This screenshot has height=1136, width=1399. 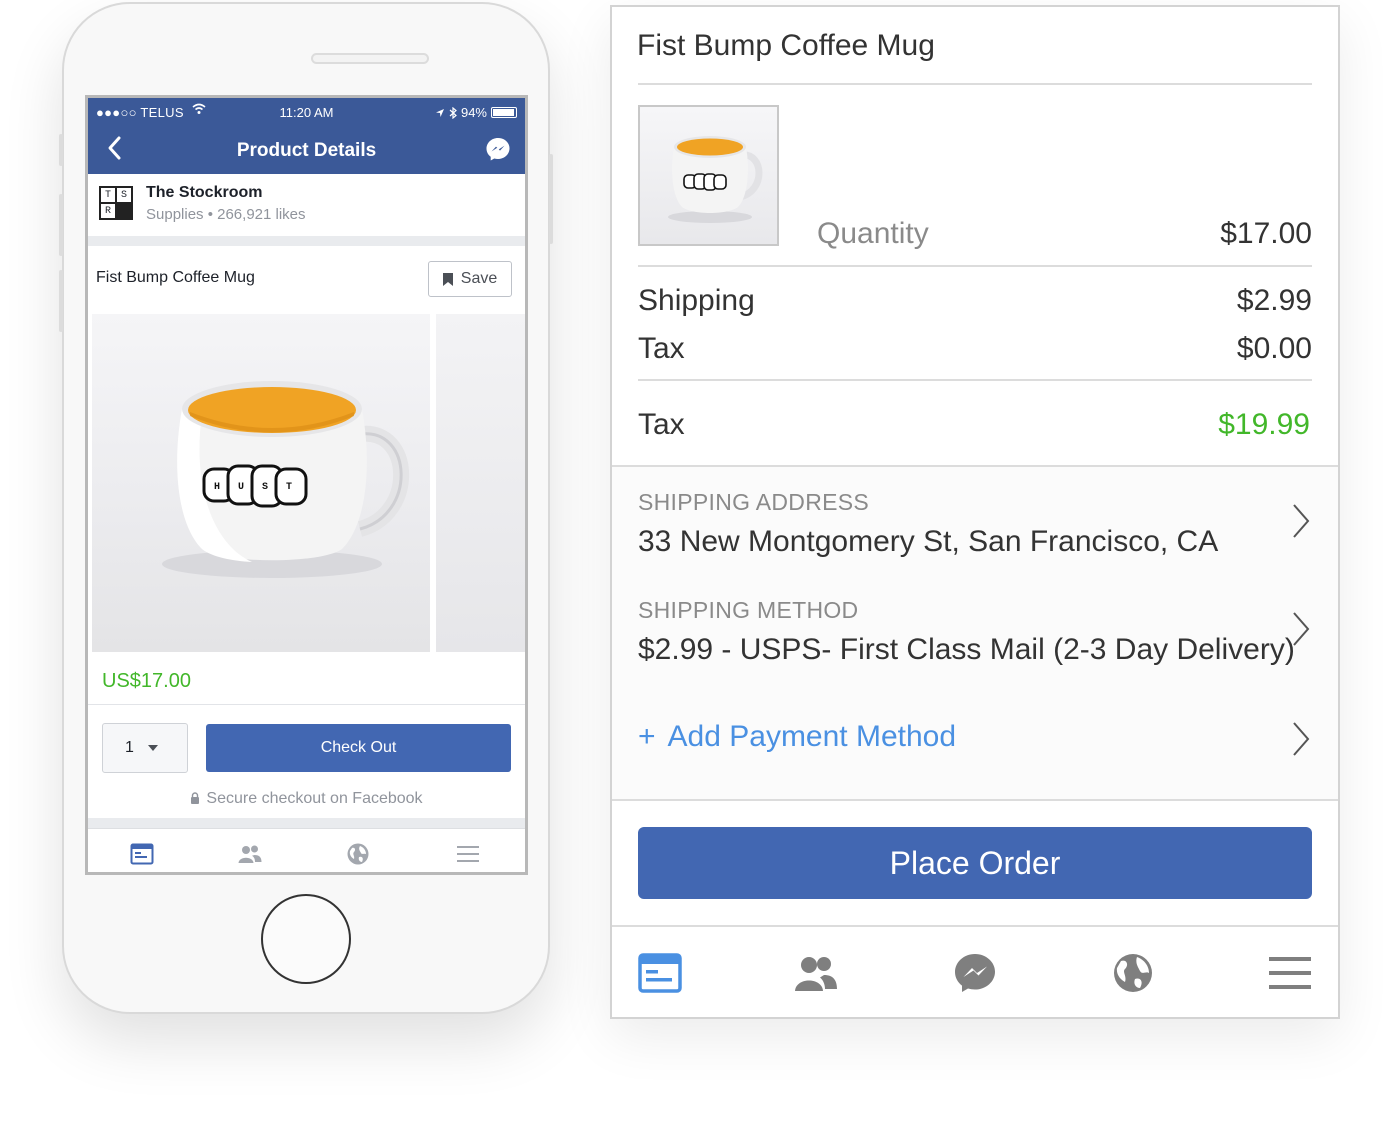 I want to click on save-label: Save, so click(x=479, y=278).